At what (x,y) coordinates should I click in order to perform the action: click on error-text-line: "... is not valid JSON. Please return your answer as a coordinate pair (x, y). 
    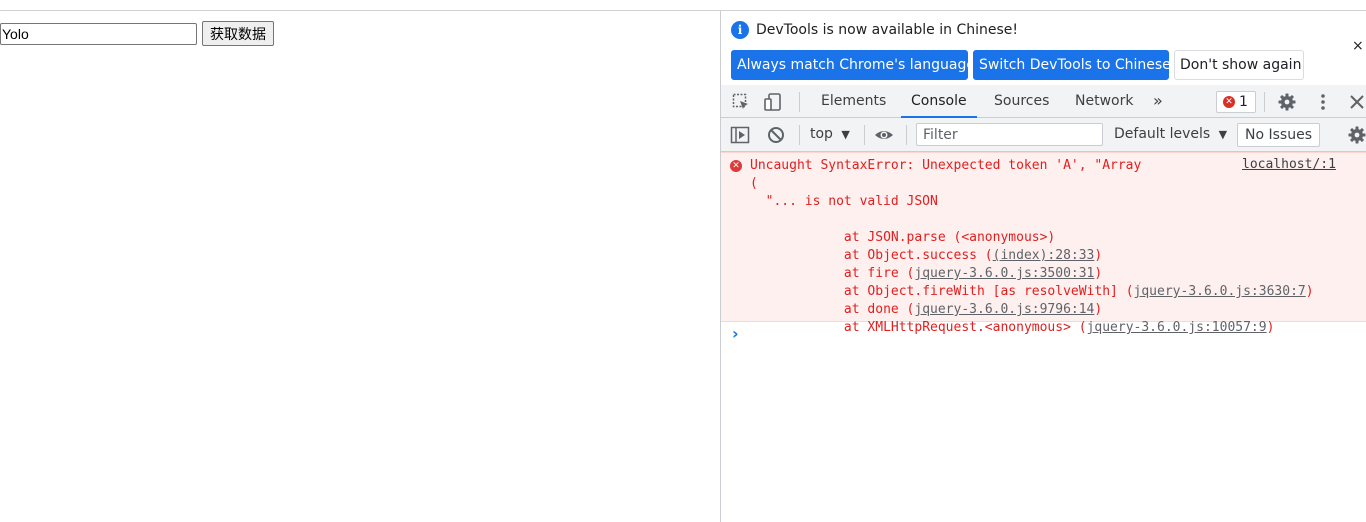
    Looking at the image, I should click on (844, 201).